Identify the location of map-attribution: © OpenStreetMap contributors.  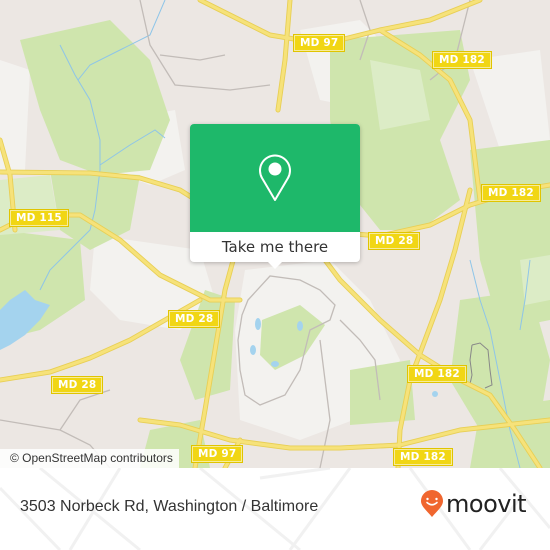
(89, 458).